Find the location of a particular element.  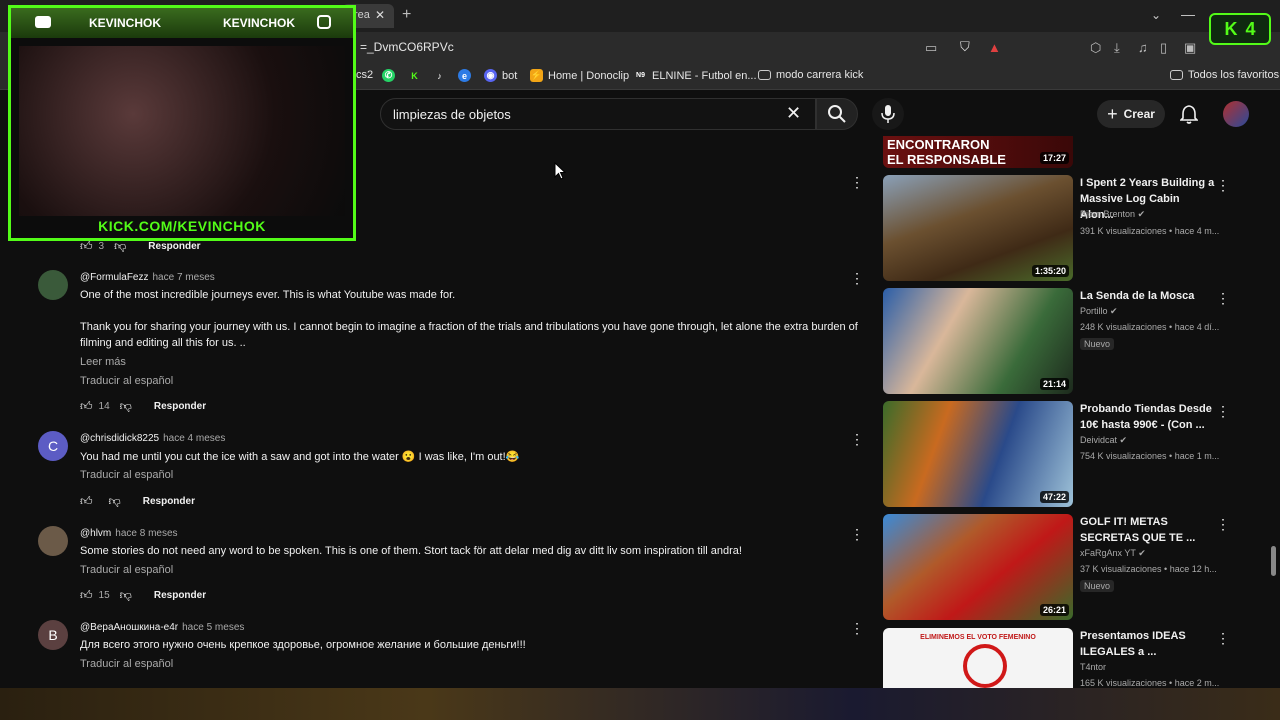

instagram-icon is located at coordinates (324, 22).